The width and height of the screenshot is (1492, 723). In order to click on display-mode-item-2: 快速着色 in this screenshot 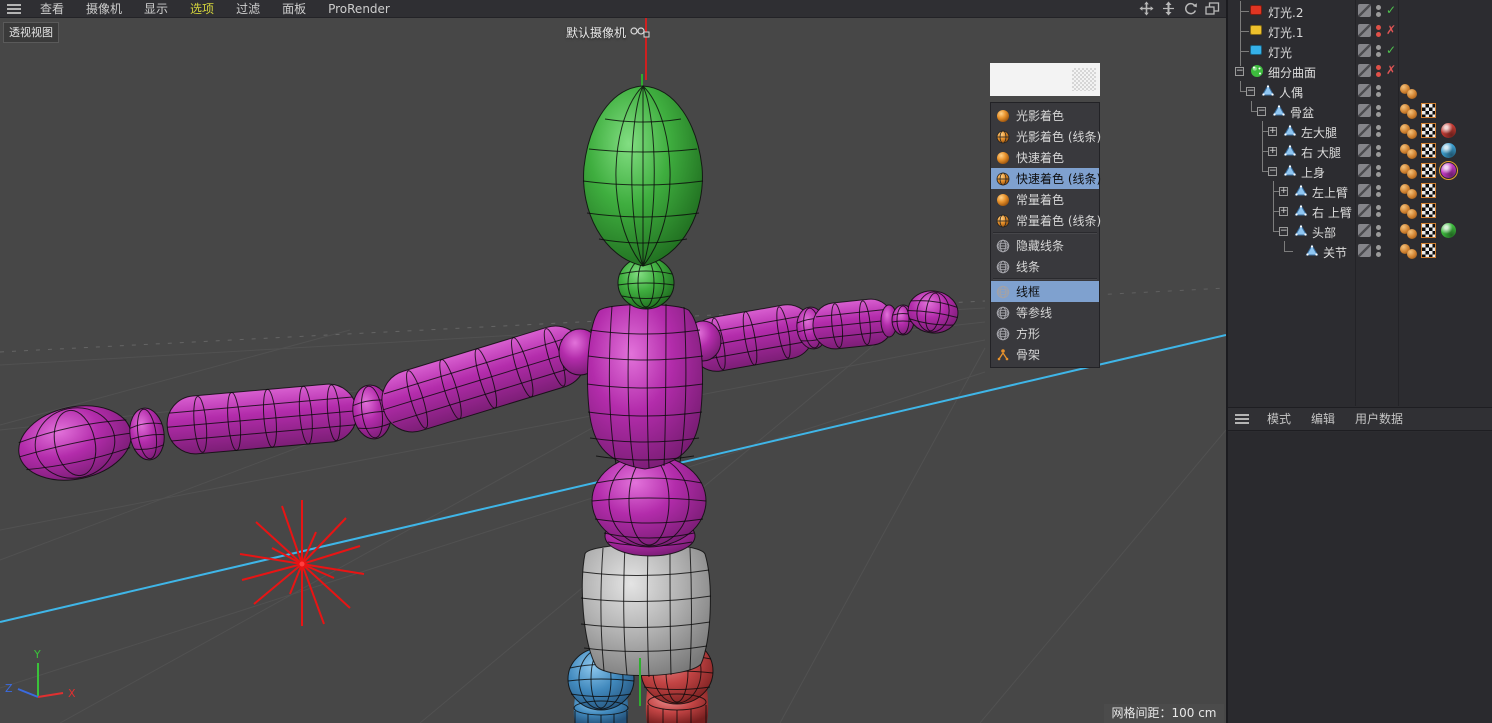, I will do `click(1045, 157)`.